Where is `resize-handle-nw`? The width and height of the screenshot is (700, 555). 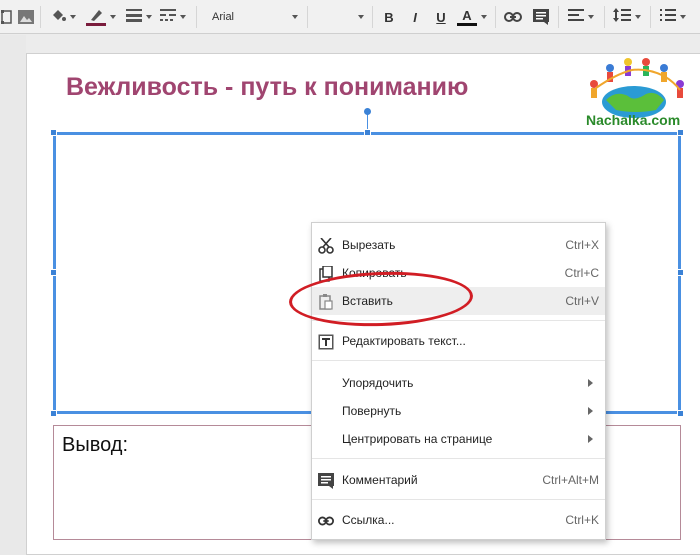
resize-handle-nw is located at coordinates (53, 132).